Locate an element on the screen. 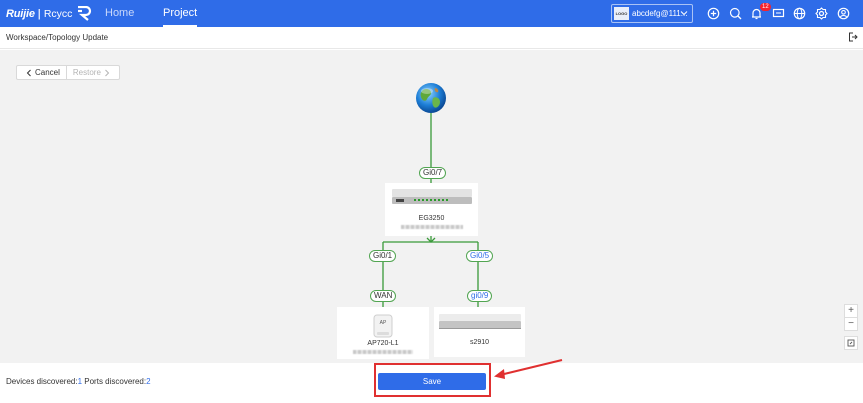 The height and width of the screenshot is (403, 863). zoom-in-button: + is located at coordinates (851, 311).